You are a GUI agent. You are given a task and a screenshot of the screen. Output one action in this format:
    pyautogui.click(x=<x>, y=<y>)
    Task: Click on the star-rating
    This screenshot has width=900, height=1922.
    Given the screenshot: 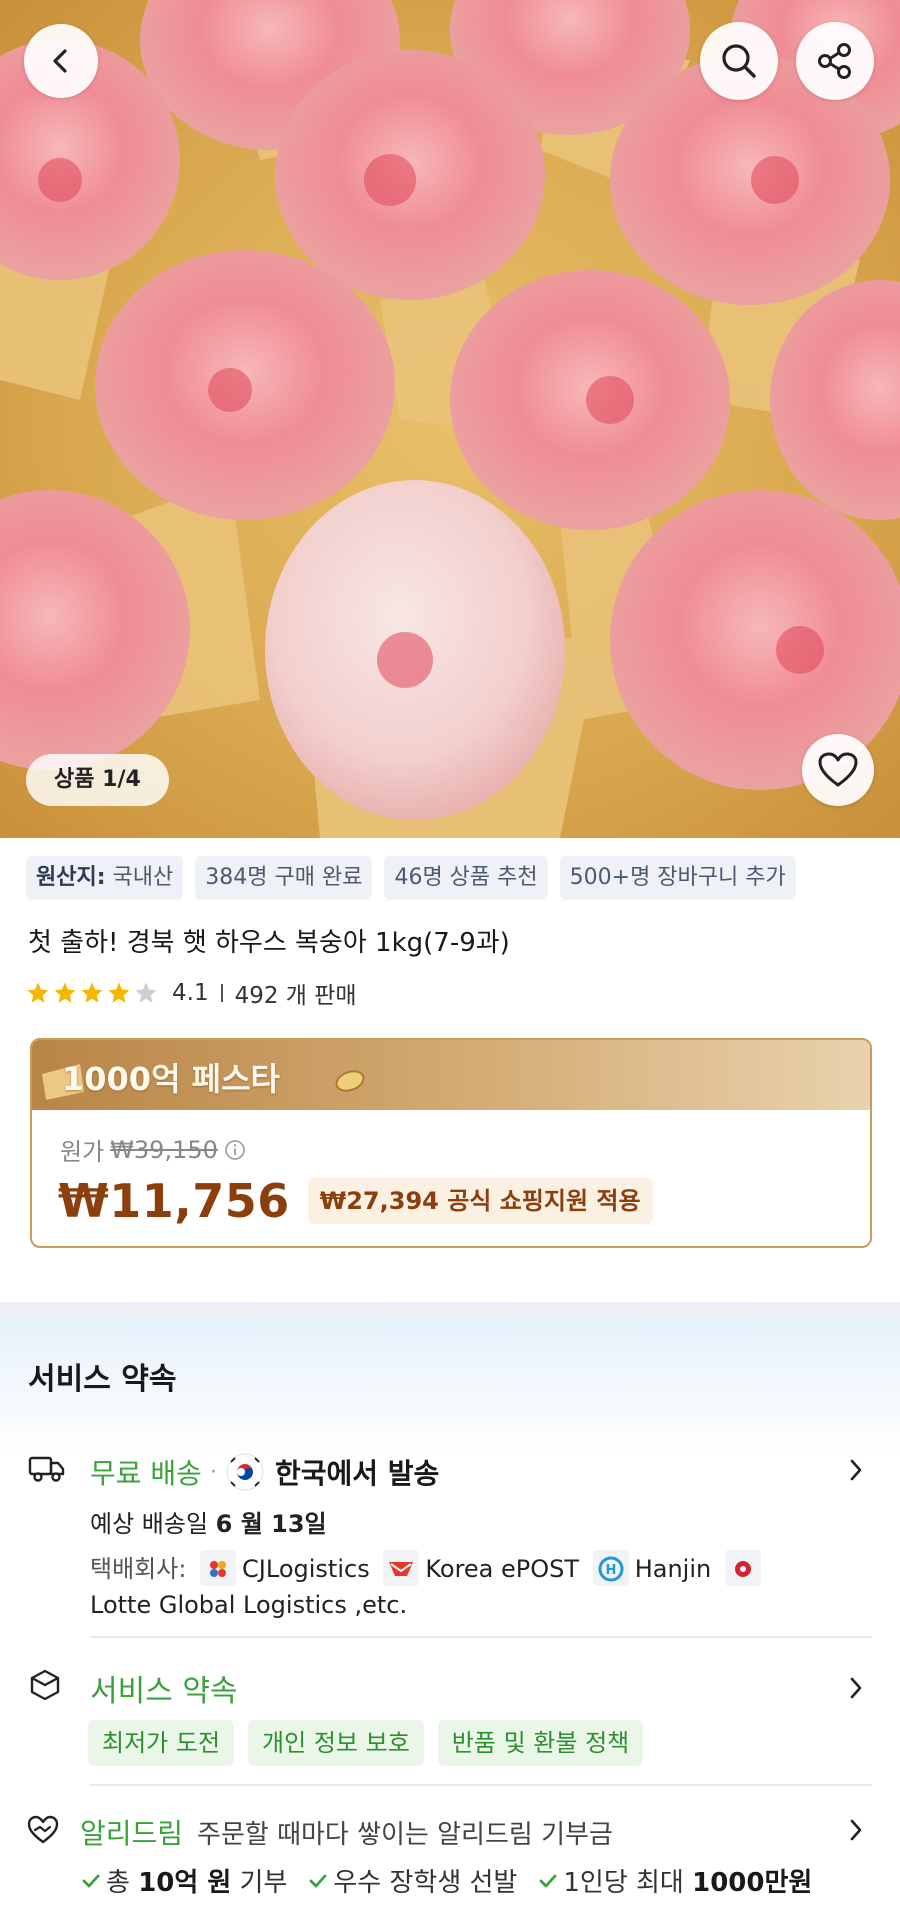 What is the action you would take?
    pyautogui.click(x=92, y=993)
    